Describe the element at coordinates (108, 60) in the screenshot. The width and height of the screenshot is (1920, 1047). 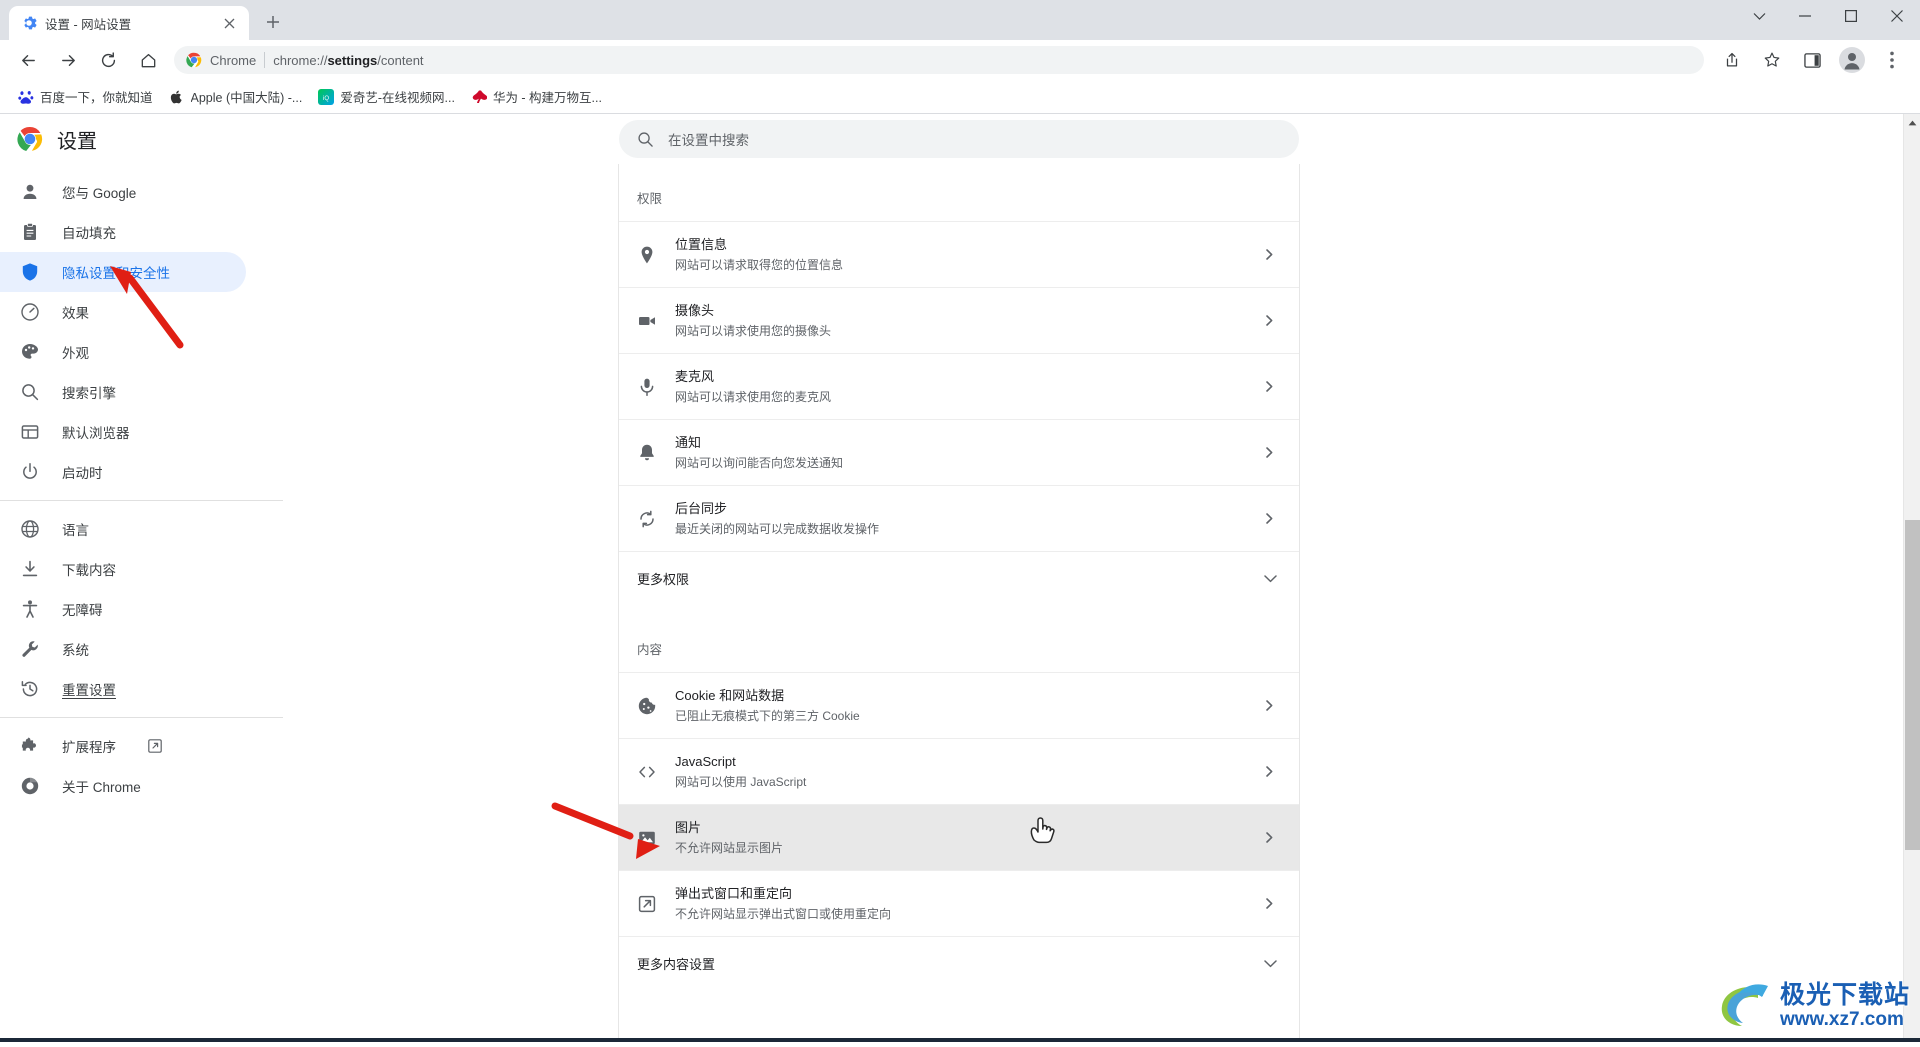
I see `reload-icon` at that location.